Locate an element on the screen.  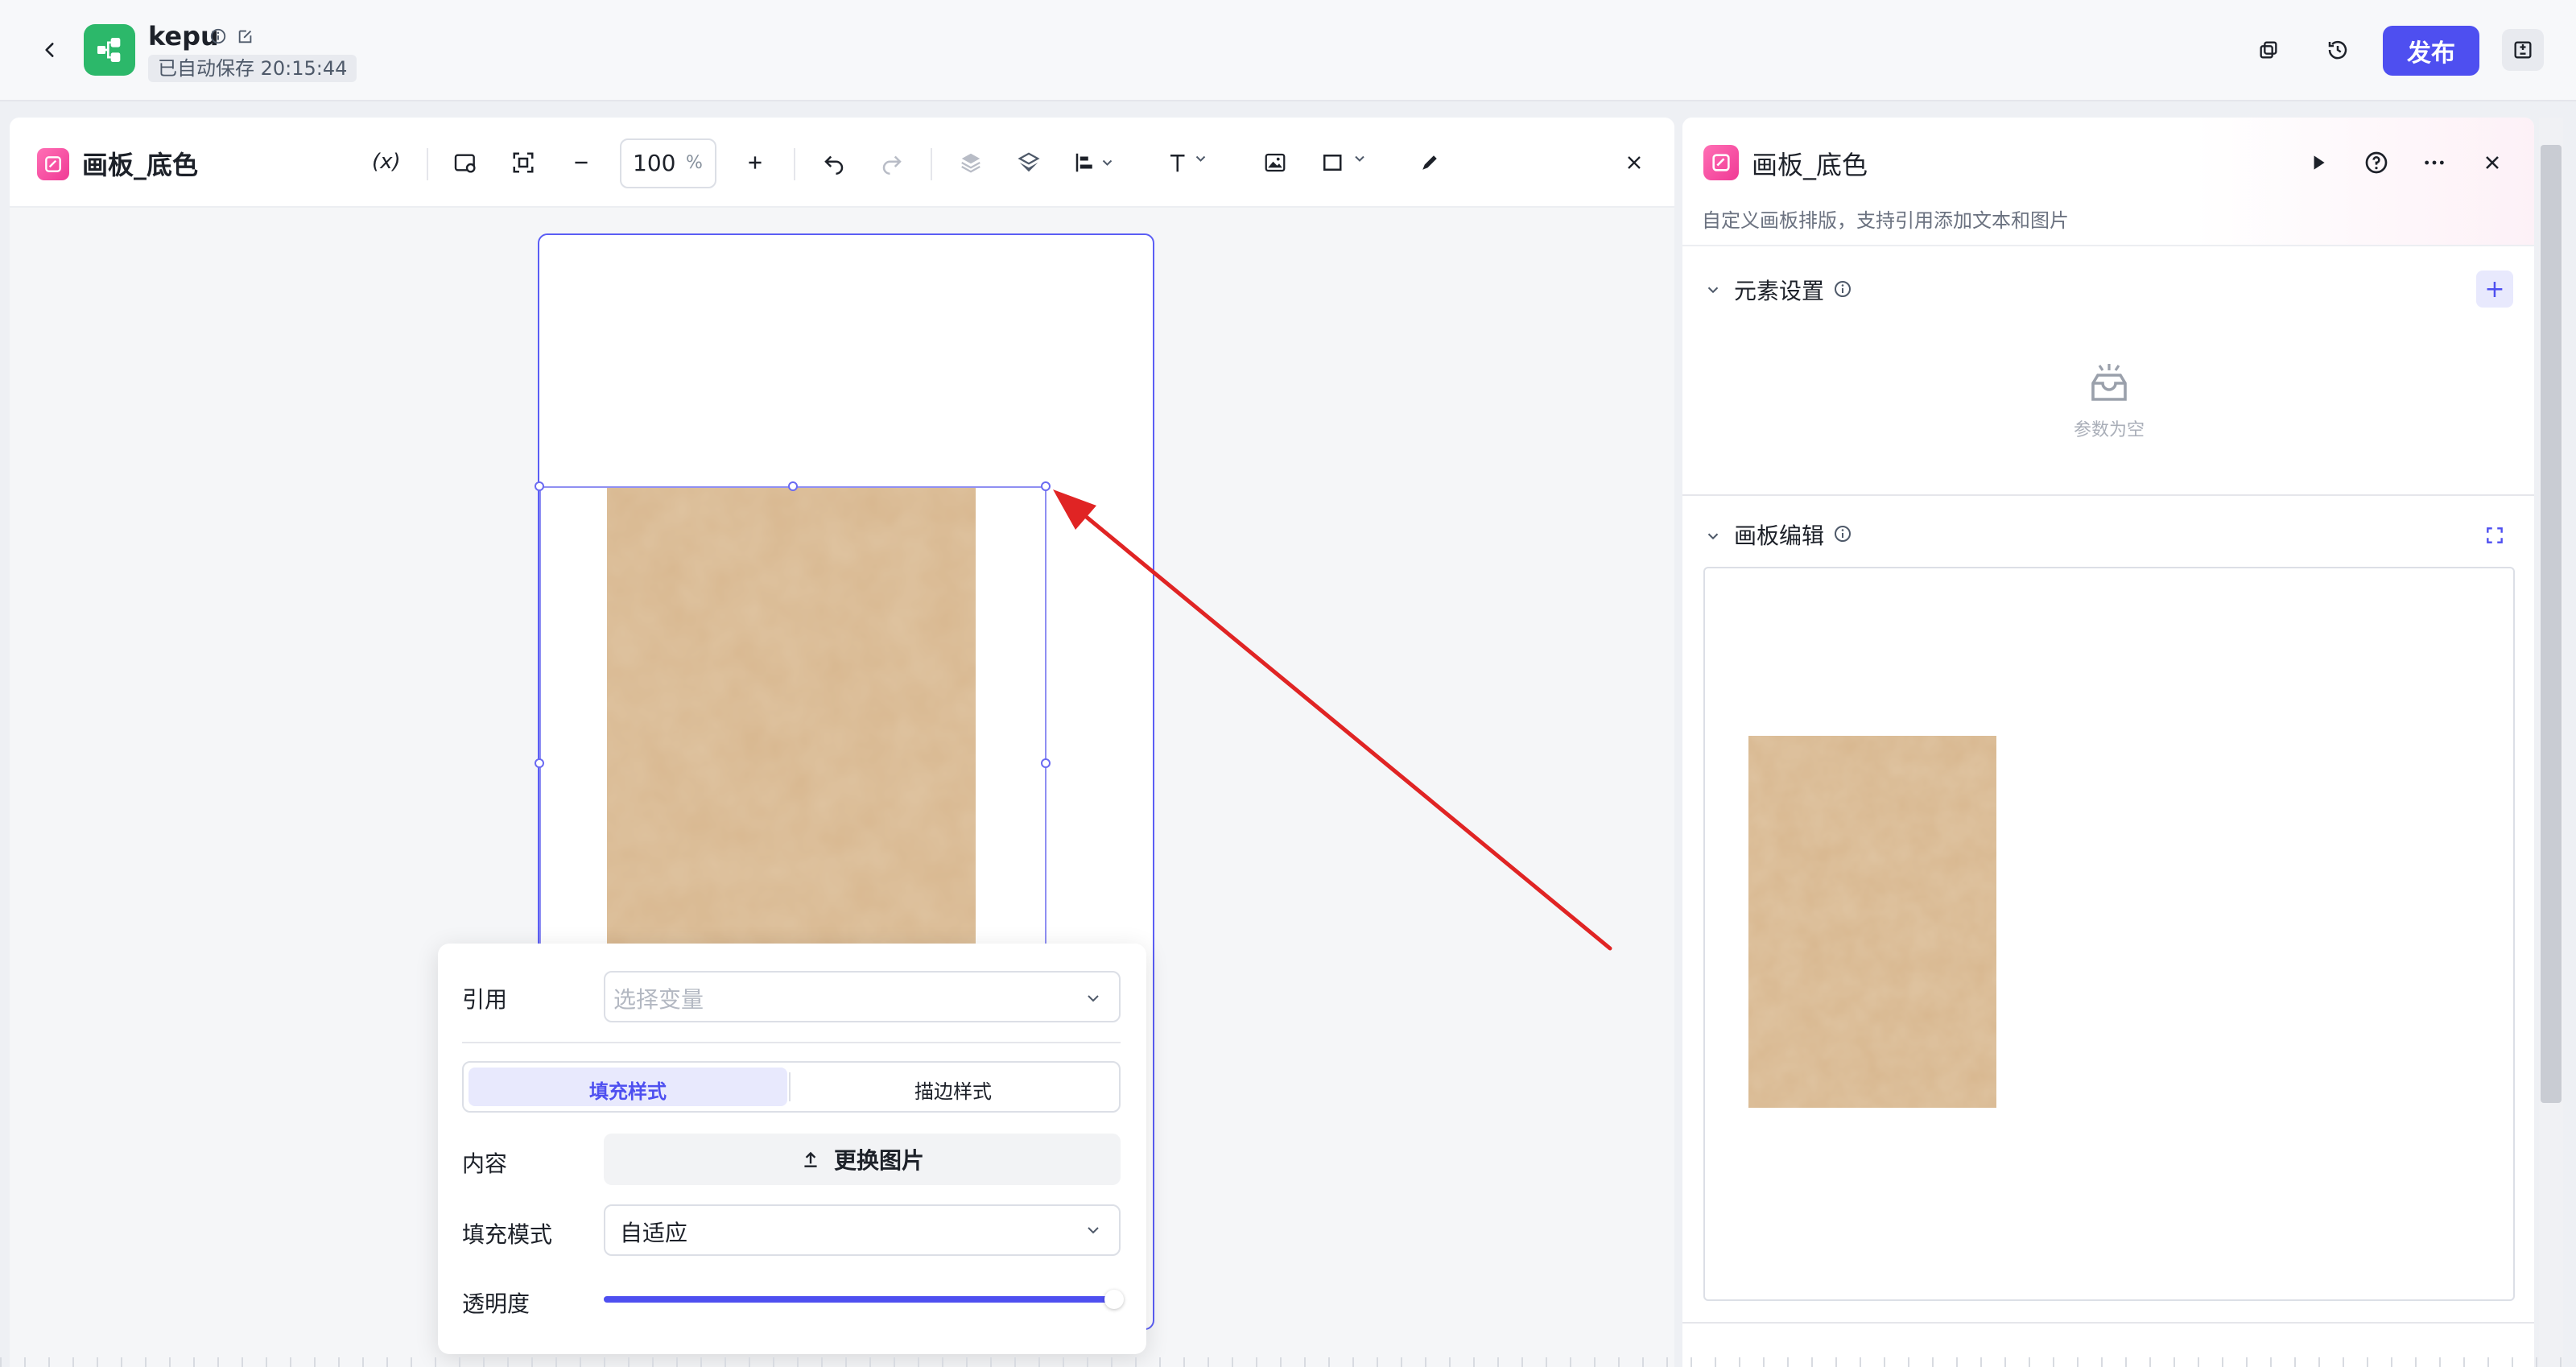
pen-tool-icon is located at coordinates (1429, 162).